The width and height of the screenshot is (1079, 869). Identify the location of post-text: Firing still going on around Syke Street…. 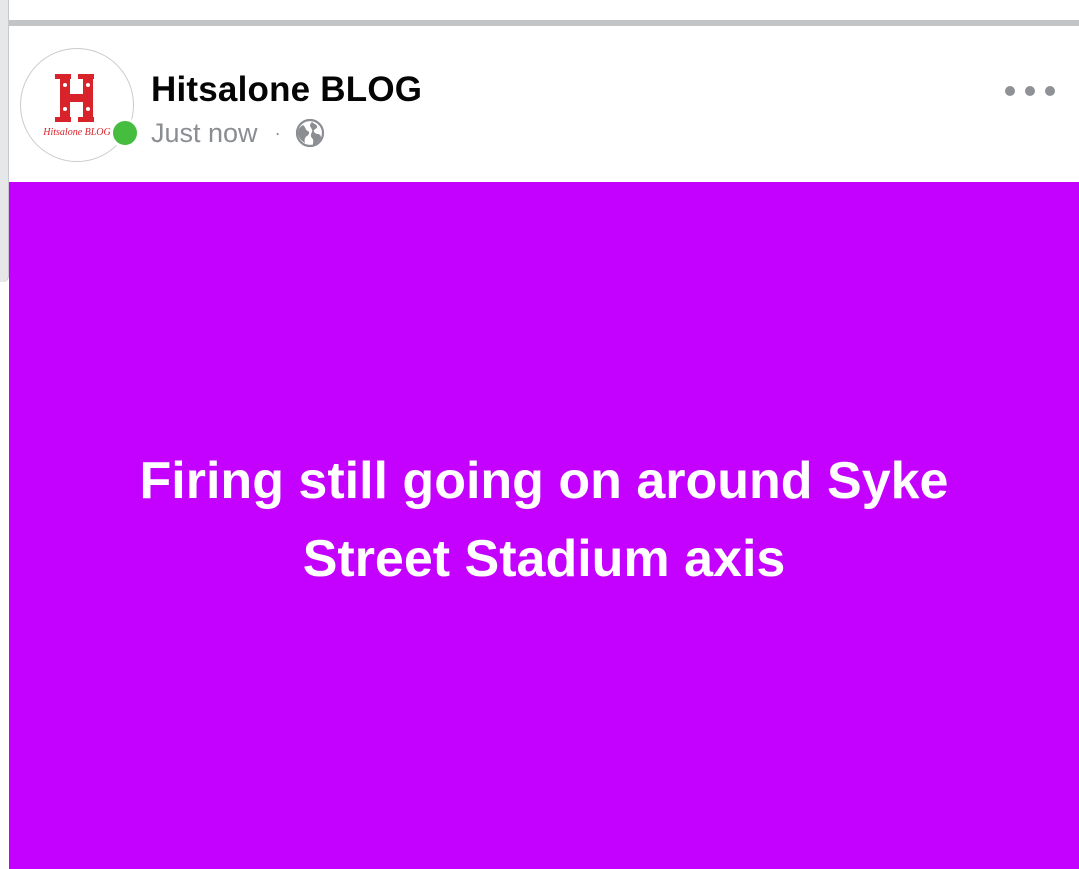
(544, 519).